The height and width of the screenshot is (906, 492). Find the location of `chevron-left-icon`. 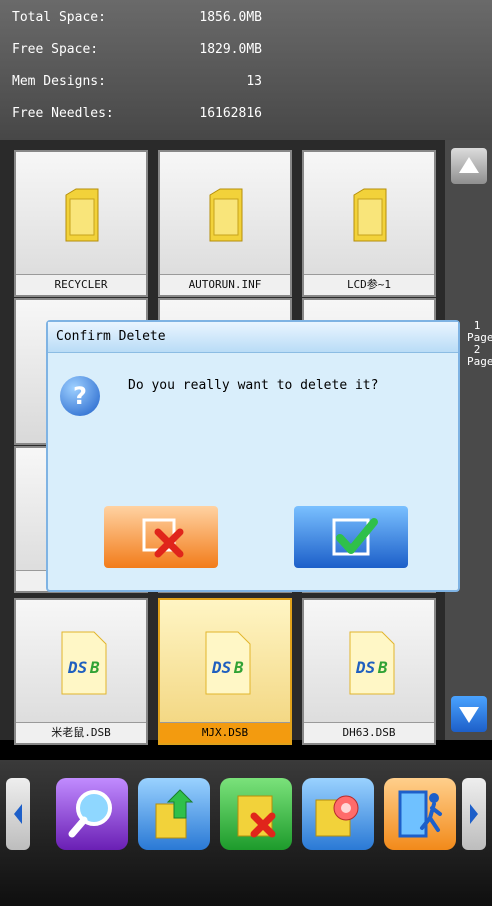

chevron-left-icon is located at coordinates (18, 814).